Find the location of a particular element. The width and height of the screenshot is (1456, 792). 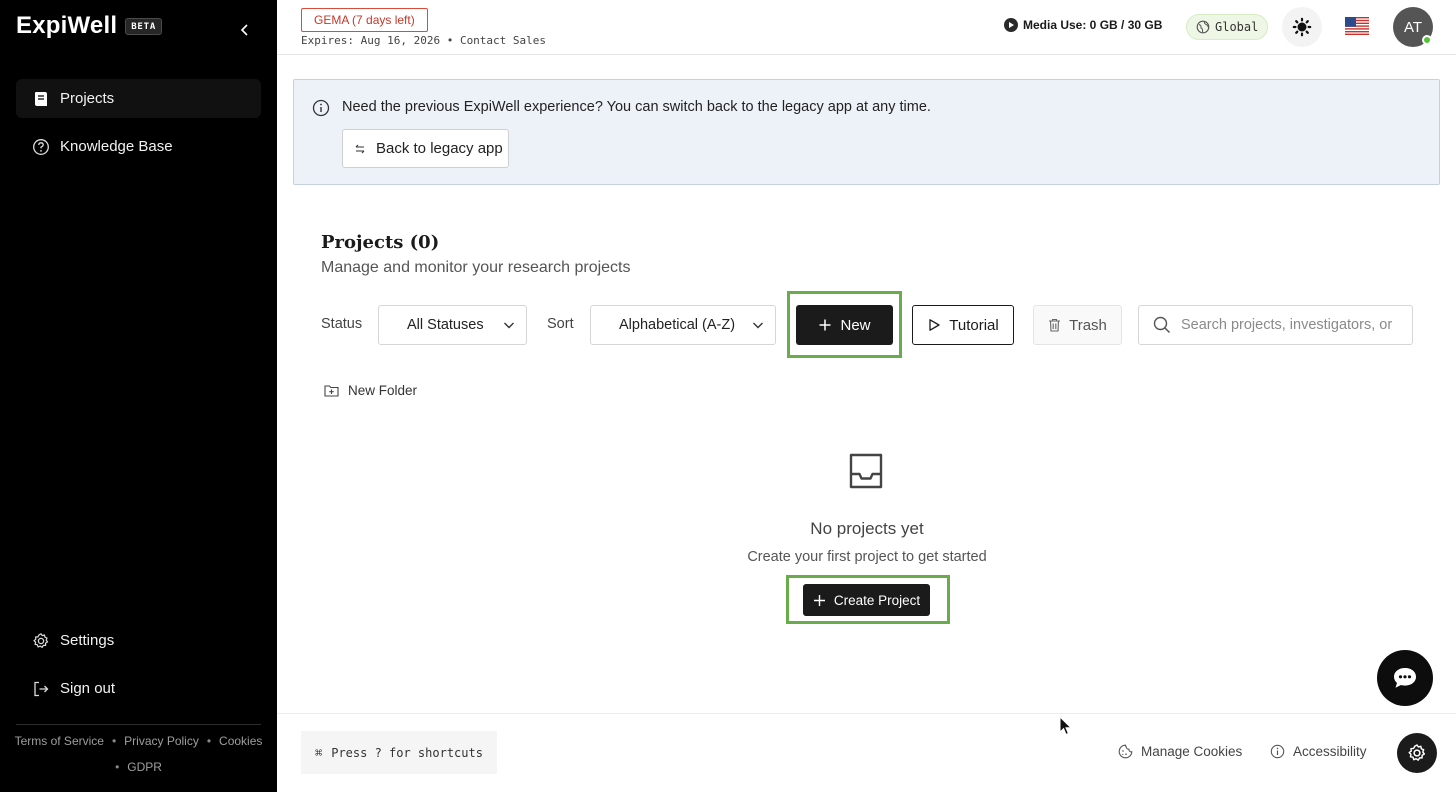

media-usage: Media Use: 0 GB / 30 GB is located at coordinates (1083, 25).